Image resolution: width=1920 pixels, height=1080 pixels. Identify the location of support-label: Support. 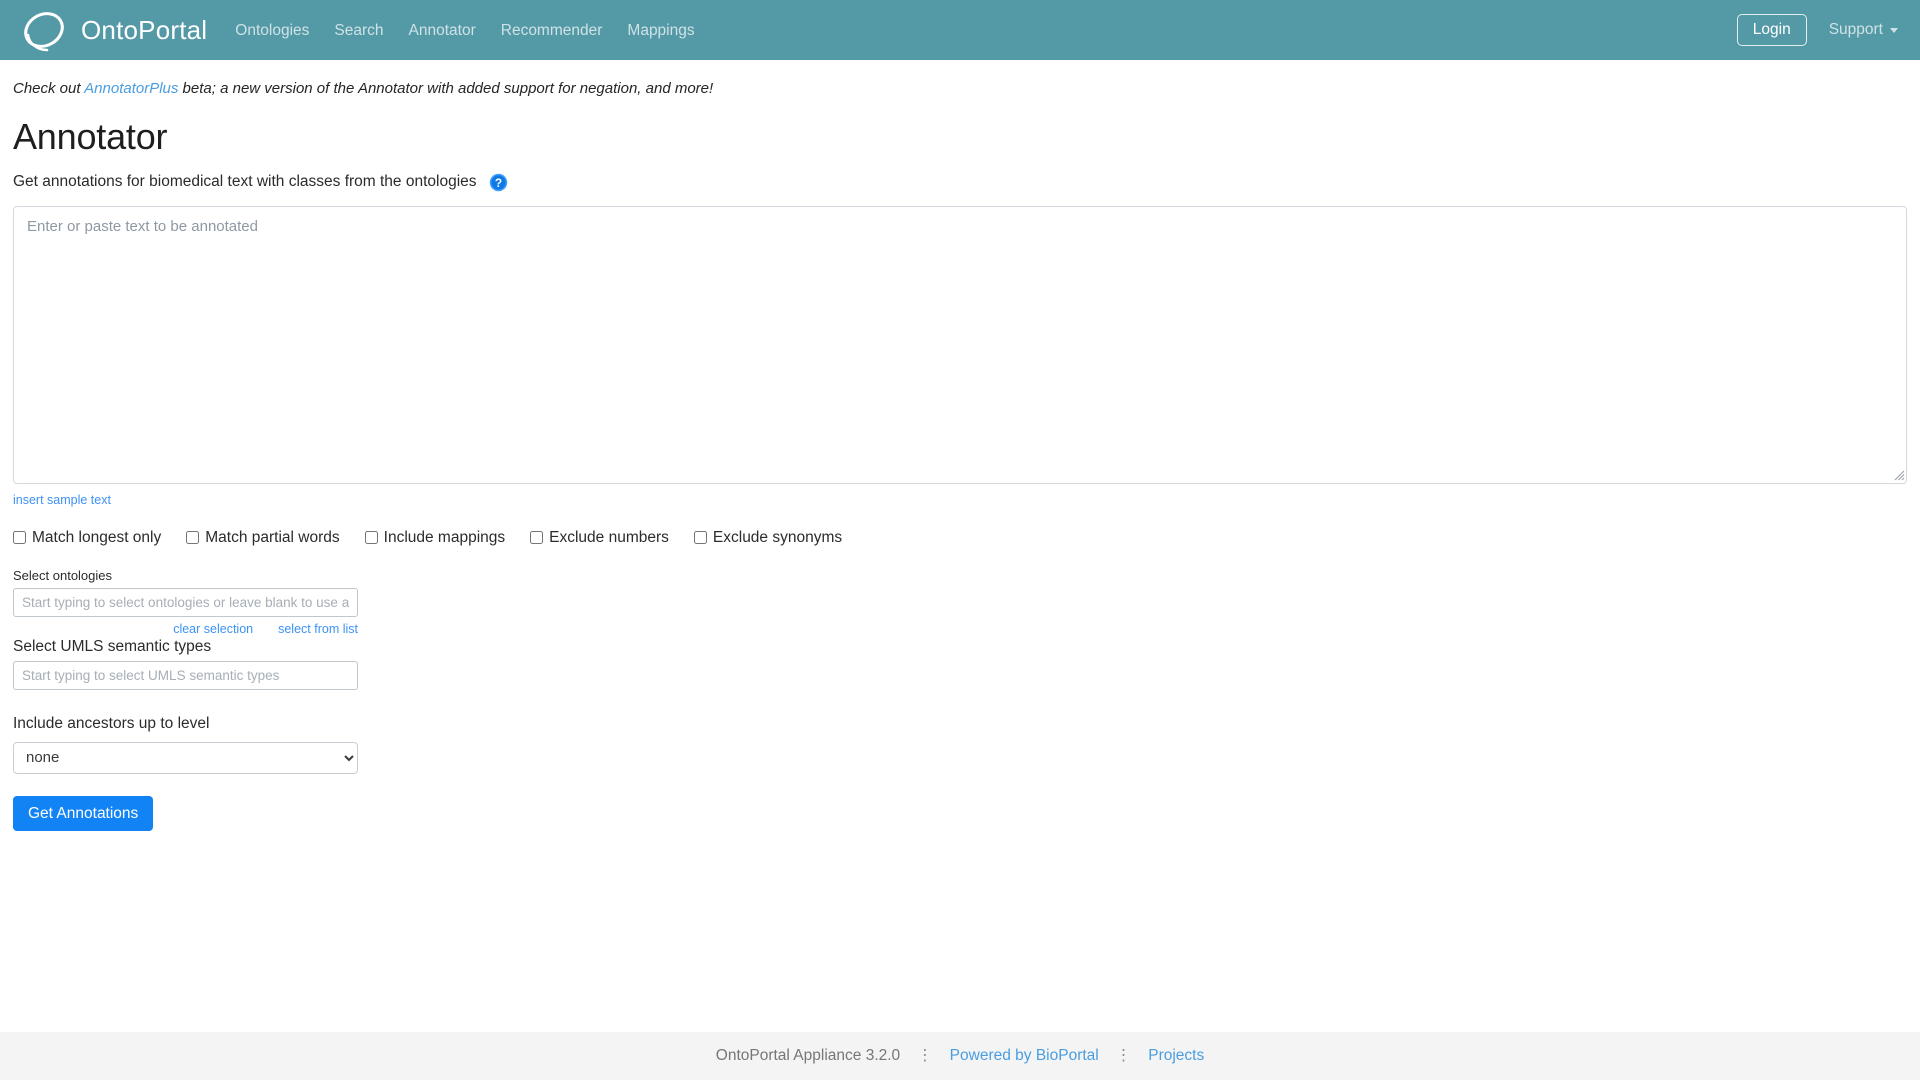
(1855, 29).